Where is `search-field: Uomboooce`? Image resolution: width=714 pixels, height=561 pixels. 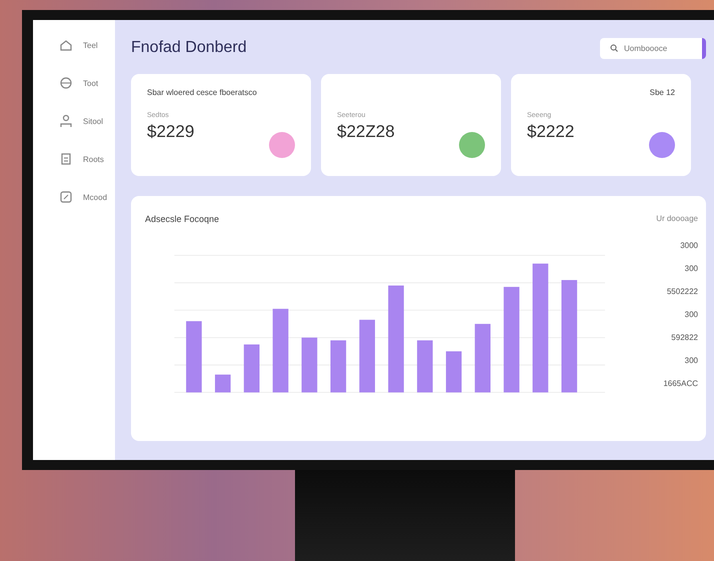
search-field: Uomboooce is located at coordinates (653, 48).